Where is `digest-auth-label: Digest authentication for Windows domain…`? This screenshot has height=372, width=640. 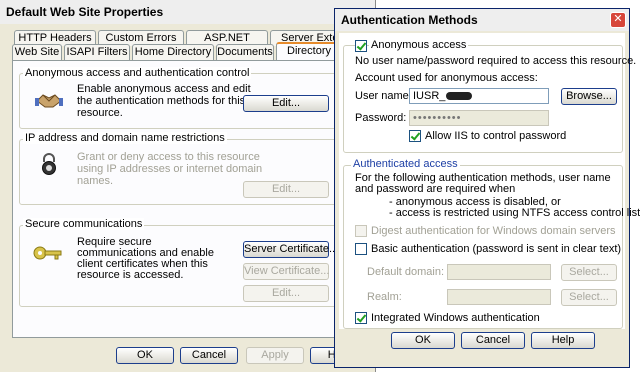 digest-auth-label: Digest authentication for Windows domain… is located at coordinates (493, 231).